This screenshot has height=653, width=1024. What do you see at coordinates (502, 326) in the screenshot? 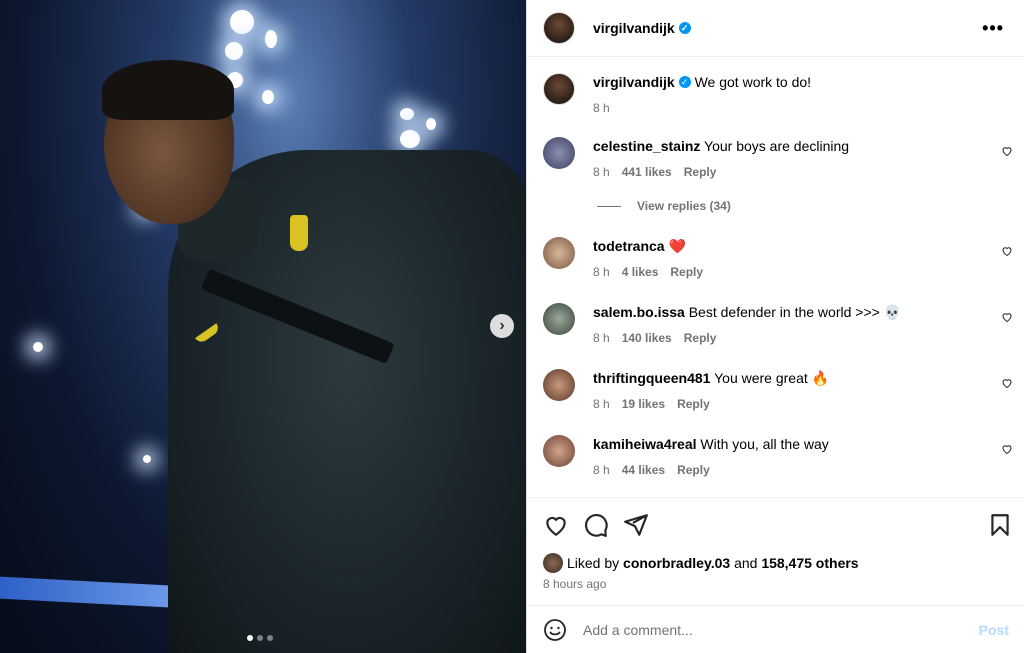
I see `next-image-button: ›` at bounding box center [502, 326].